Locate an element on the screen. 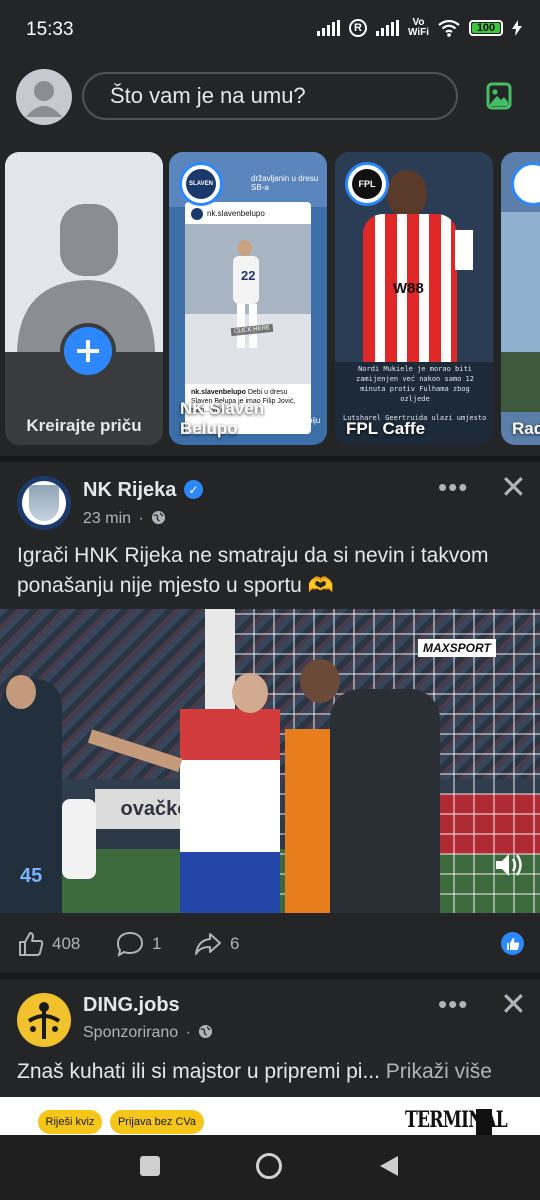  ad-banner: Riješi kviz Prijava bez CVa TERMINAL is located at coordinates (270, 1116).